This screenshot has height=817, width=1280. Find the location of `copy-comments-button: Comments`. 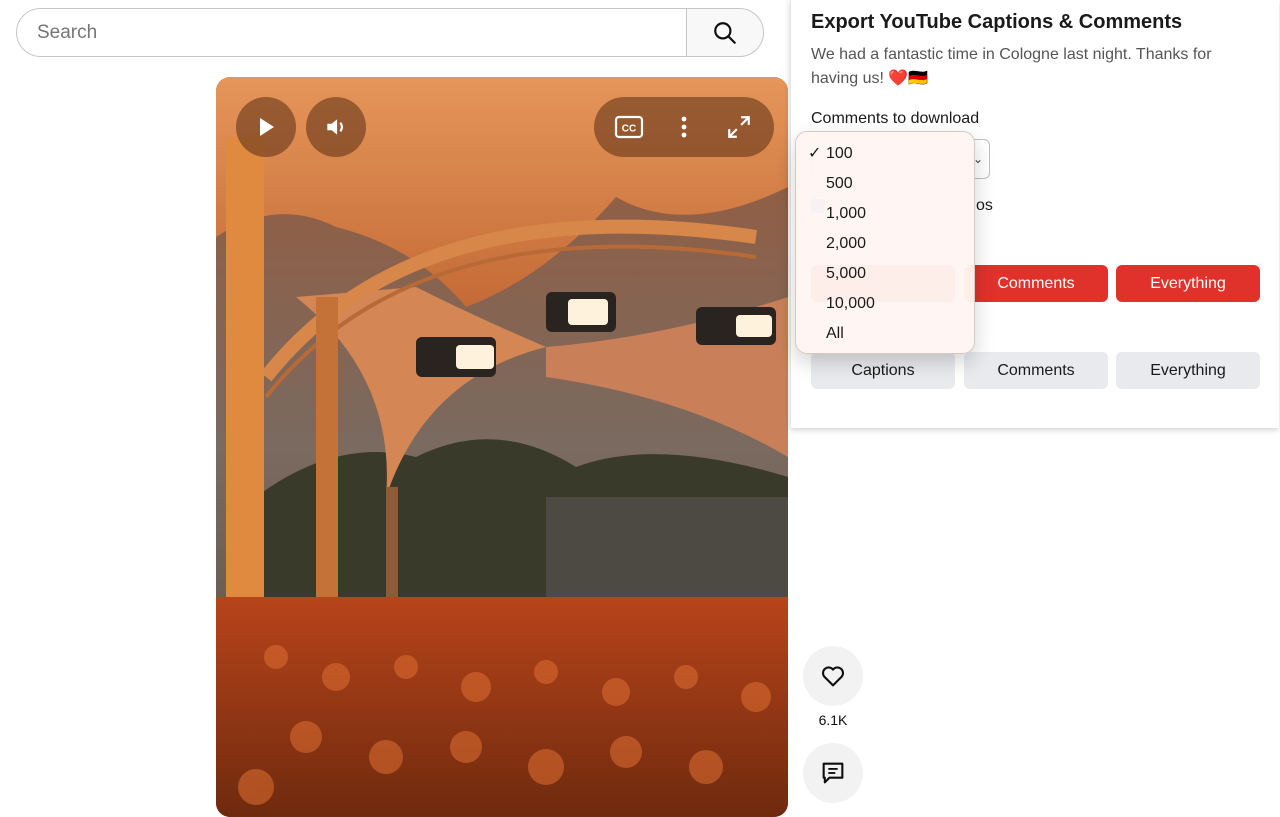

copy-comments-button: Comments is located at coordinates (1036, 370).